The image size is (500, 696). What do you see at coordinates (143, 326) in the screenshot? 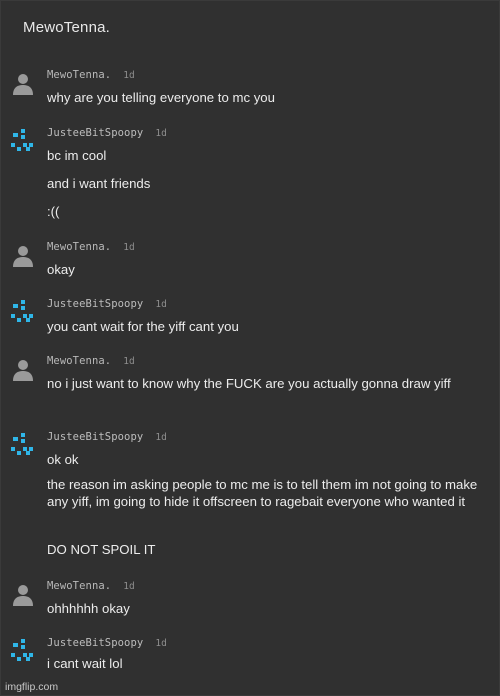
I see `message-text: you cant wait for the yiff cant you` at bounding box center [143, 326].